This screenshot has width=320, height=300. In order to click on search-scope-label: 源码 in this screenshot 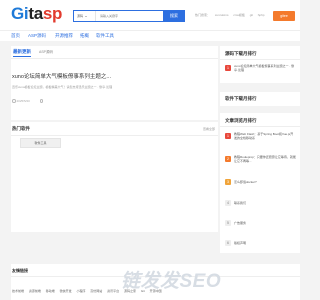, I will do `click(80, 16)`.